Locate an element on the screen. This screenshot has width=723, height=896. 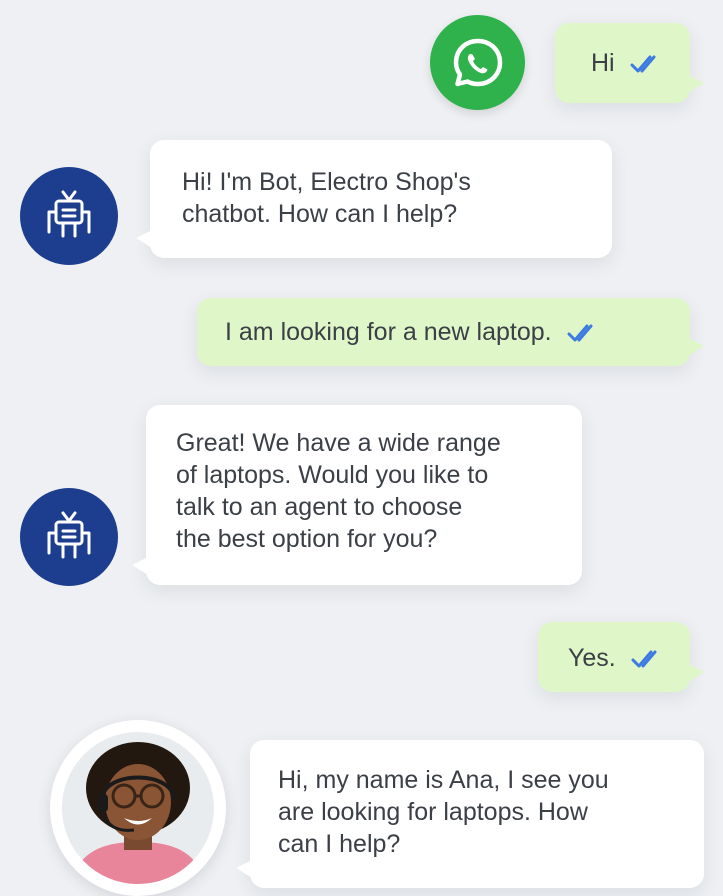
agent-avatar is located at coordinates (138, 808).